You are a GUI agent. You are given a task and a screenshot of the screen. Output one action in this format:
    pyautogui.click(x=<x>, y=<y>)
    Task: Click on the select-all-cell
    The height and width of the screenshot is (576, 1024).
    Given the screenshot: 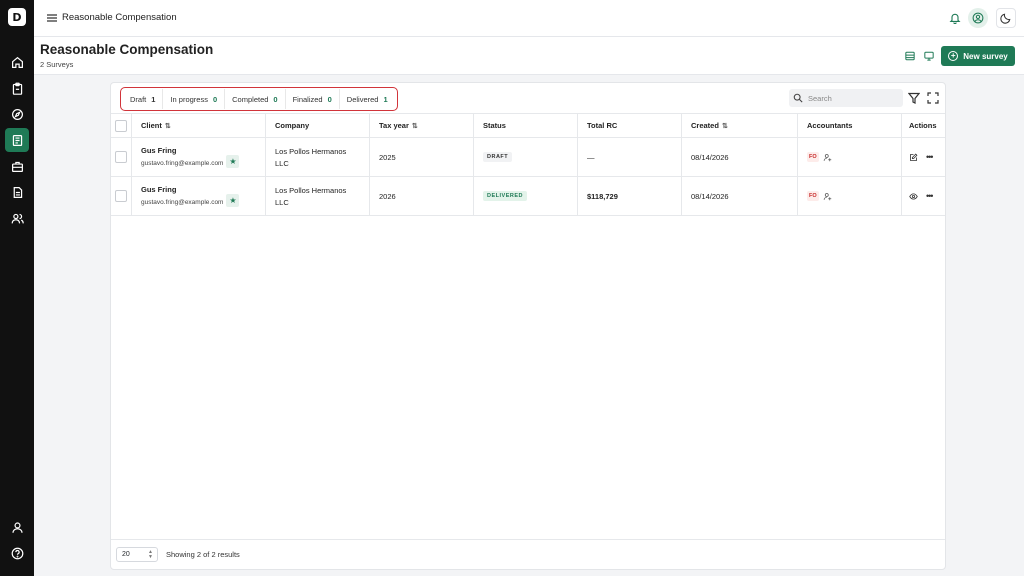 What is the action you would take?
    pyautogui.click(x=121, y=125)
    